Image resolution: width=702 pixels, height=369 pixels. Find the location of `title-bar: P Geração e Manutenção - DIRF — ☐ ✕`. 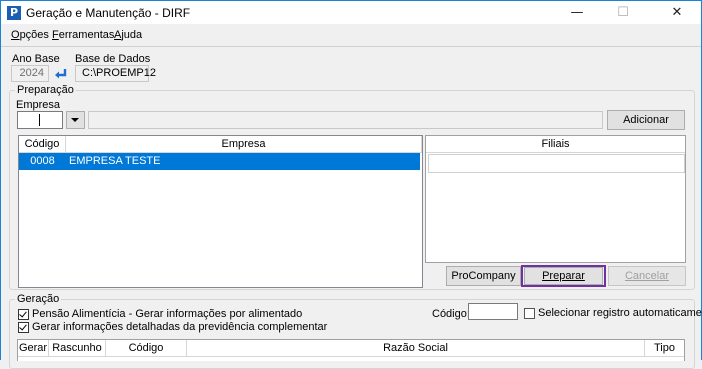

title-bar: P Geração e Manutenção - DIRF — ☐ ✕ is located at coordinates (351, 12).